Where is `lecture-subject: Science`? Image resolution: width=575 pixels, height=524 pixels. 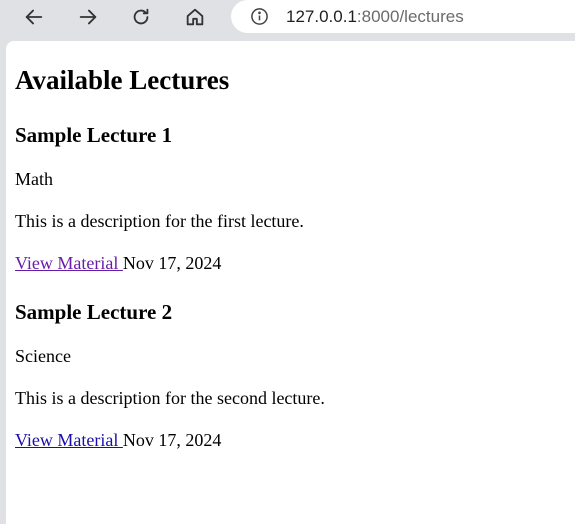
lecture-subject: Science is located at coordinates (43, 356).